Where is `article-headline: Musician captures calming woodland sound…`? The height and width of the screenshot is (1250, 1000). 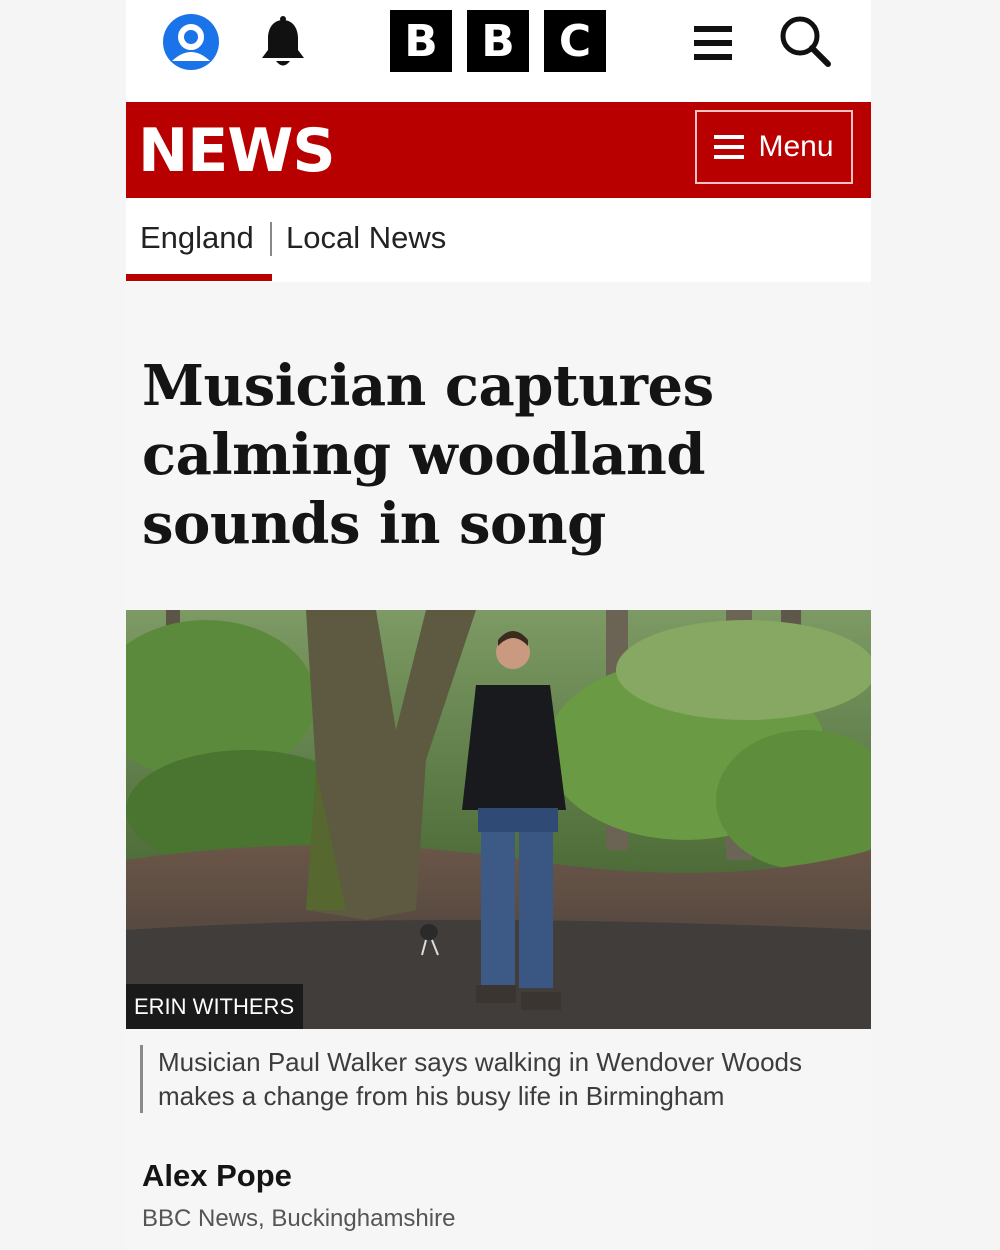
article-headline: Musician captures calming woodland sound… is located at coordinates (428, 455).